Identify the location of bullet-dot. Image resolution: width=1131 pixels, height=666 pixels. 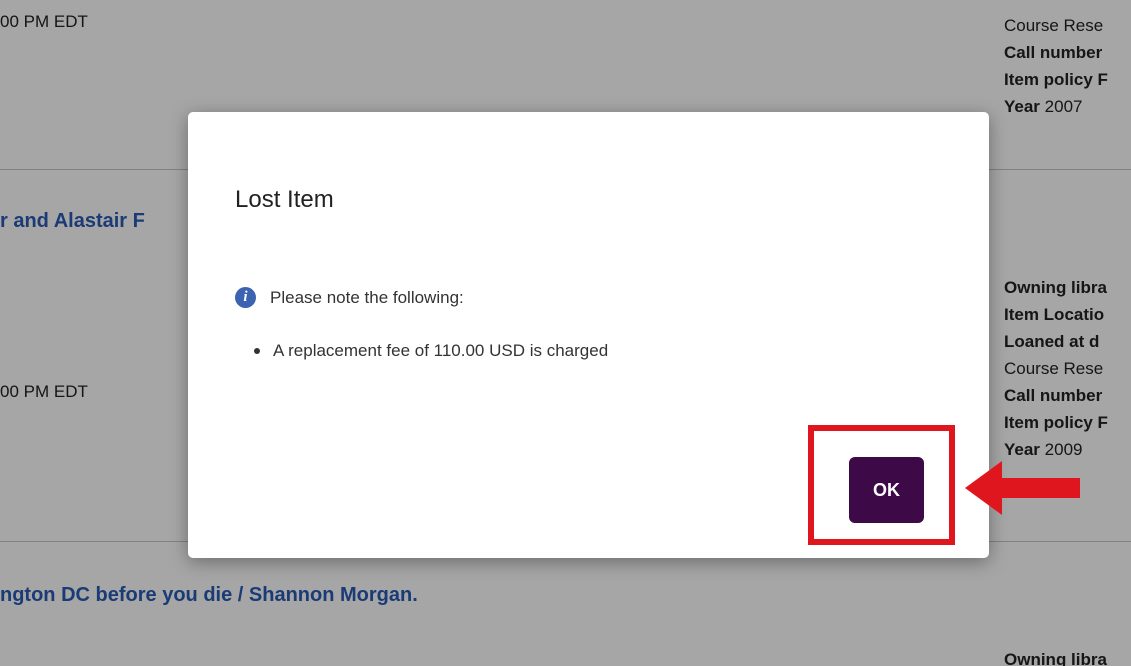
(257, 351).